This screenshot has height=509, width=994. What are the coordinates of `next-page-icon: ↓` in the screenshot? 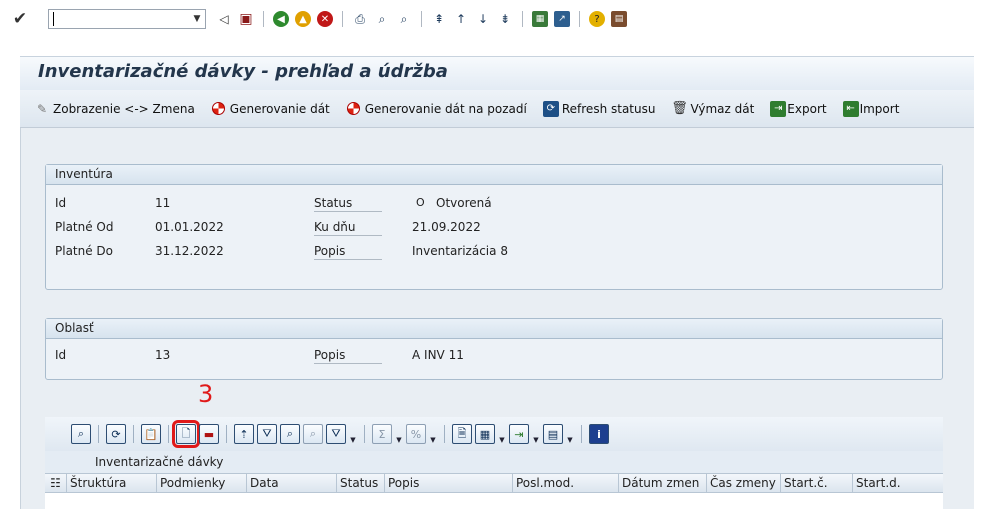 It's located at (483, 19).